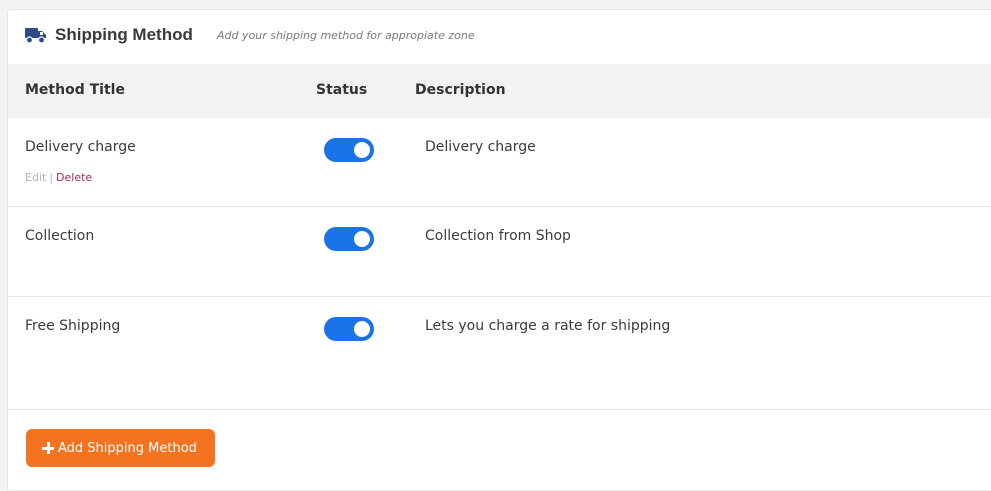 The height and width of the screenshot is (491, 991). Describe the element at coordinates (460, 90) in the screenshot. I see `column-header-description: Description` at that location.